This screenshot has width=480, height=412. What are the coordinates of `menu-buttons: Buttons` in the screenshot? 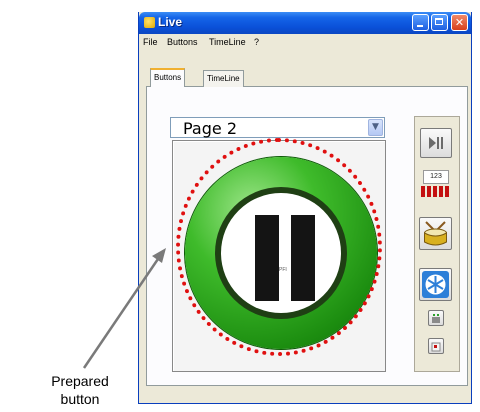 It's located at (182, 42).